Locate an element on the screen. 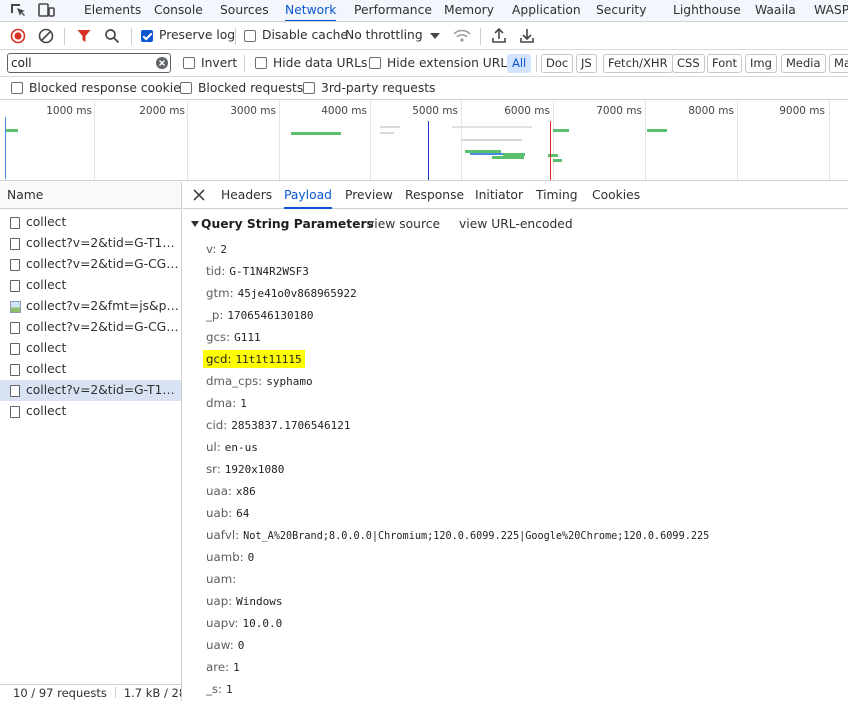 The width and height of the screenshot is (848, 701). tab-waaila: Waaila is located at coordinates (775, 10).